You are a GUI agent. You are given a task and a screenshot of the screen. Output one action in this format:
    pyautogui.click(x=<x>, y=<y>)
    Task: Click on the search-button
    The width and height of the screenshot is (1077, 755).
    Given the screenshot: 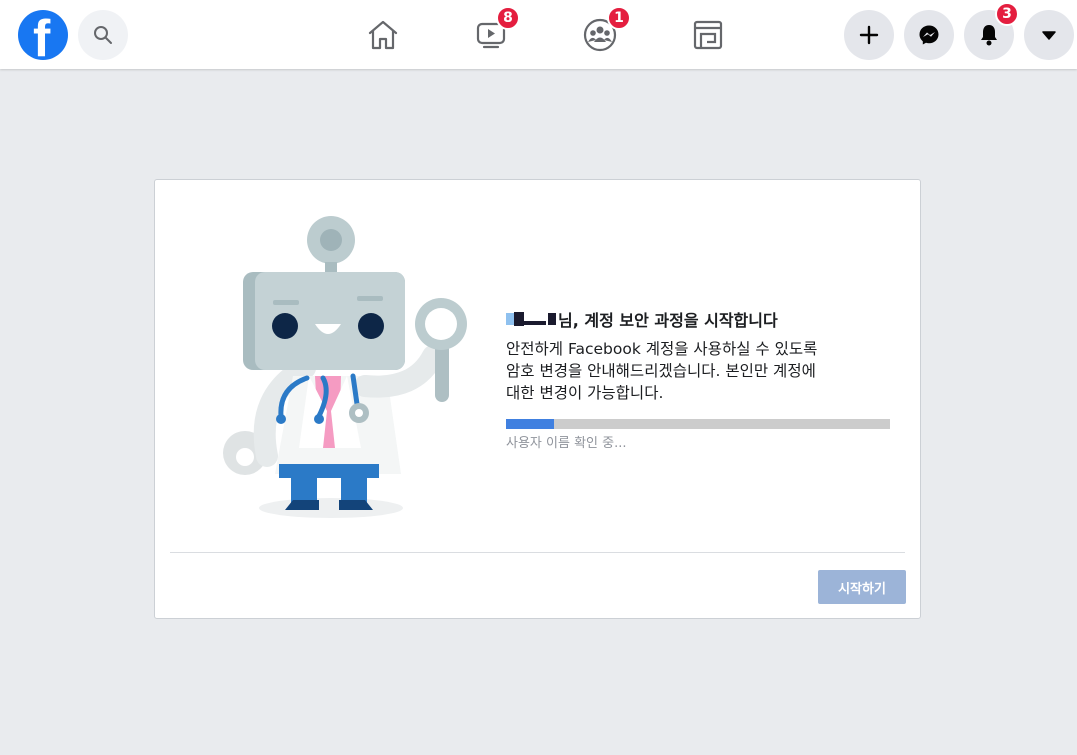 What is the action you would take?
    pyautogui.click(x=103, y=35)
    